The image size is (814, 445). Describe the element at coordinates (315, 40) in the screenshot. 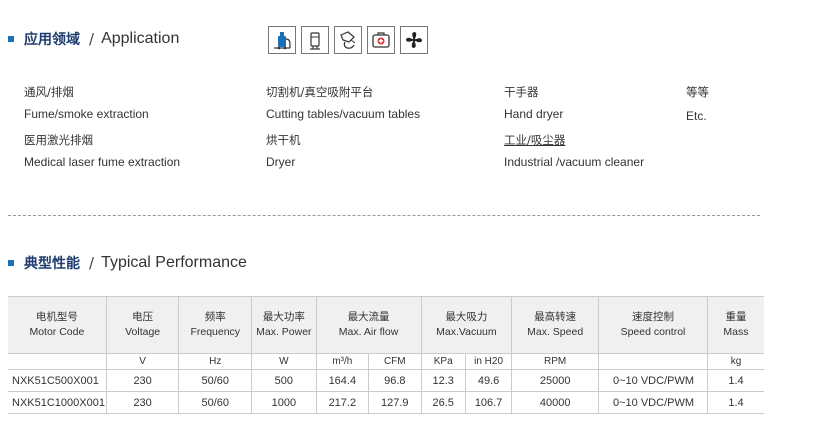

I see `fume-extractor-icon` at that location.